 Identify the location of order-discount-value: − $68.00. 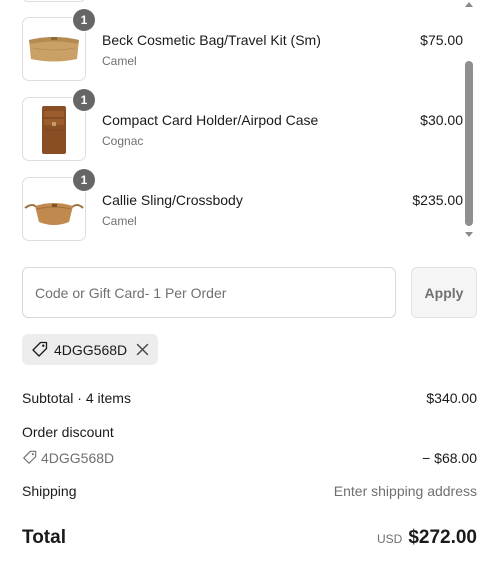
(449, 458).